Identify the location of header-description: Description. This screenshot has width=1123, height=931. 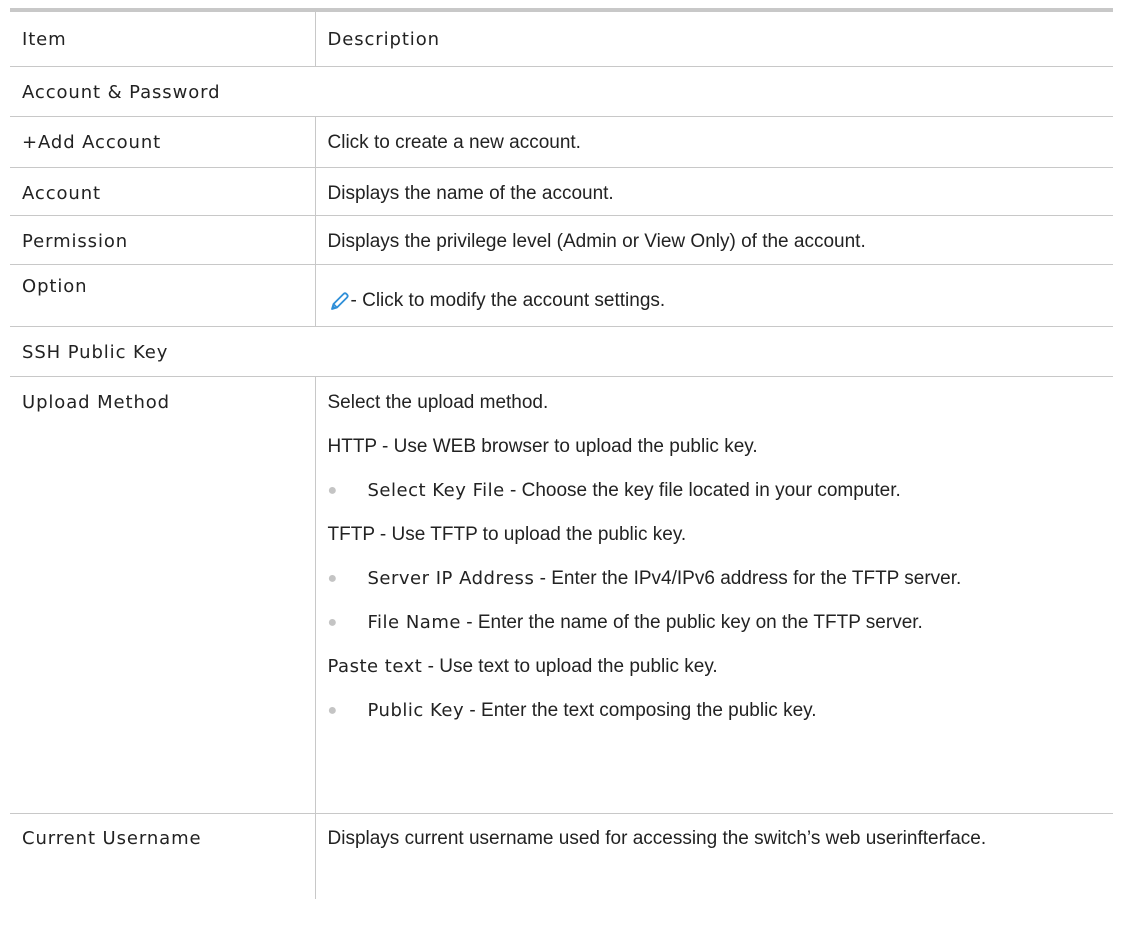
(714, 37).